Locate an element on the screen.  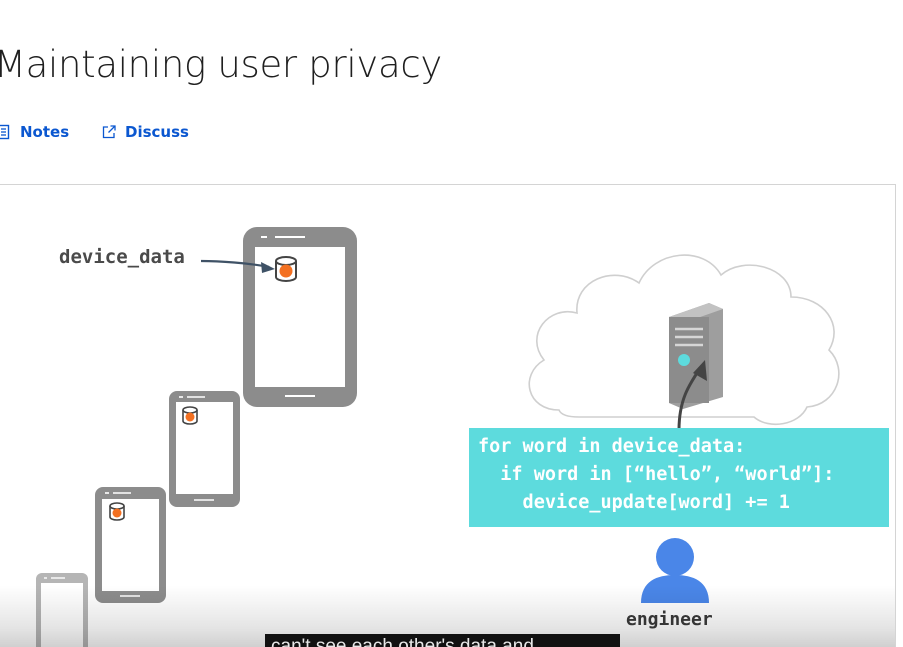
phone-large-icon is located at coordinates (300, 317).